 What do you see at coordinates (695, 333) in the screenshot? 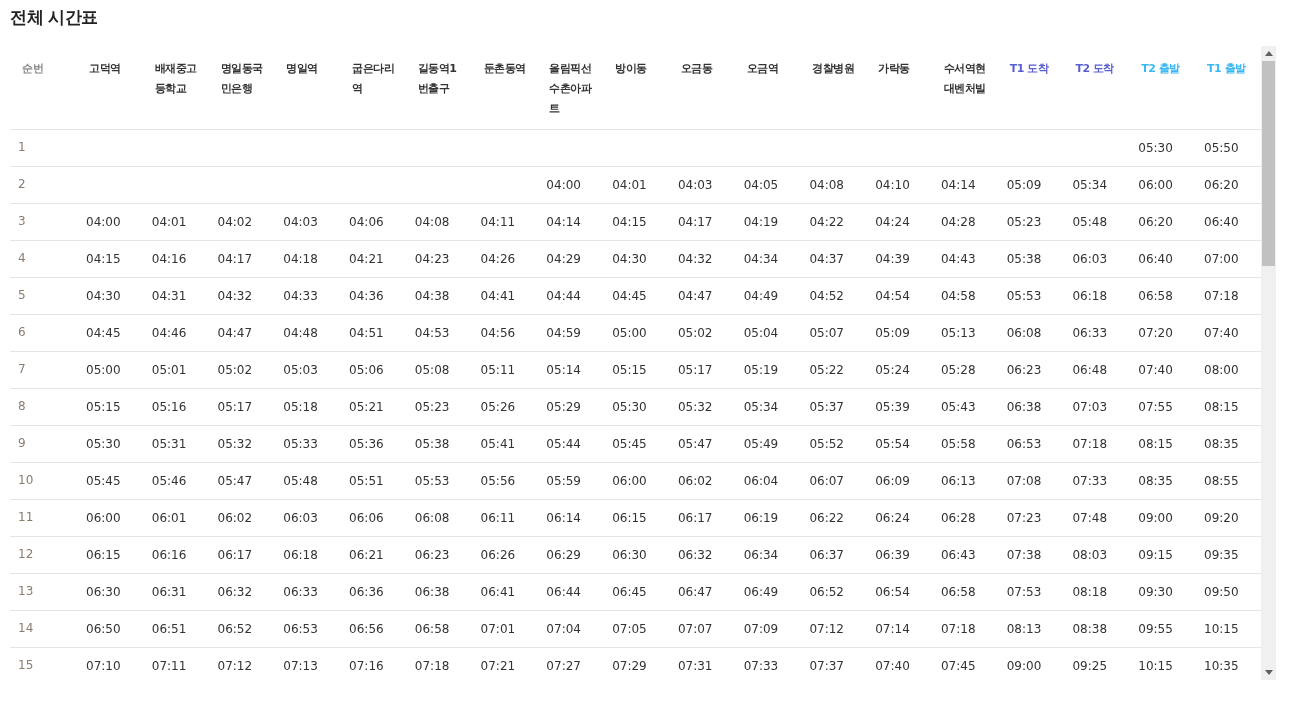
I see `time-cell: 05:02` at bounding box center [695, 333].